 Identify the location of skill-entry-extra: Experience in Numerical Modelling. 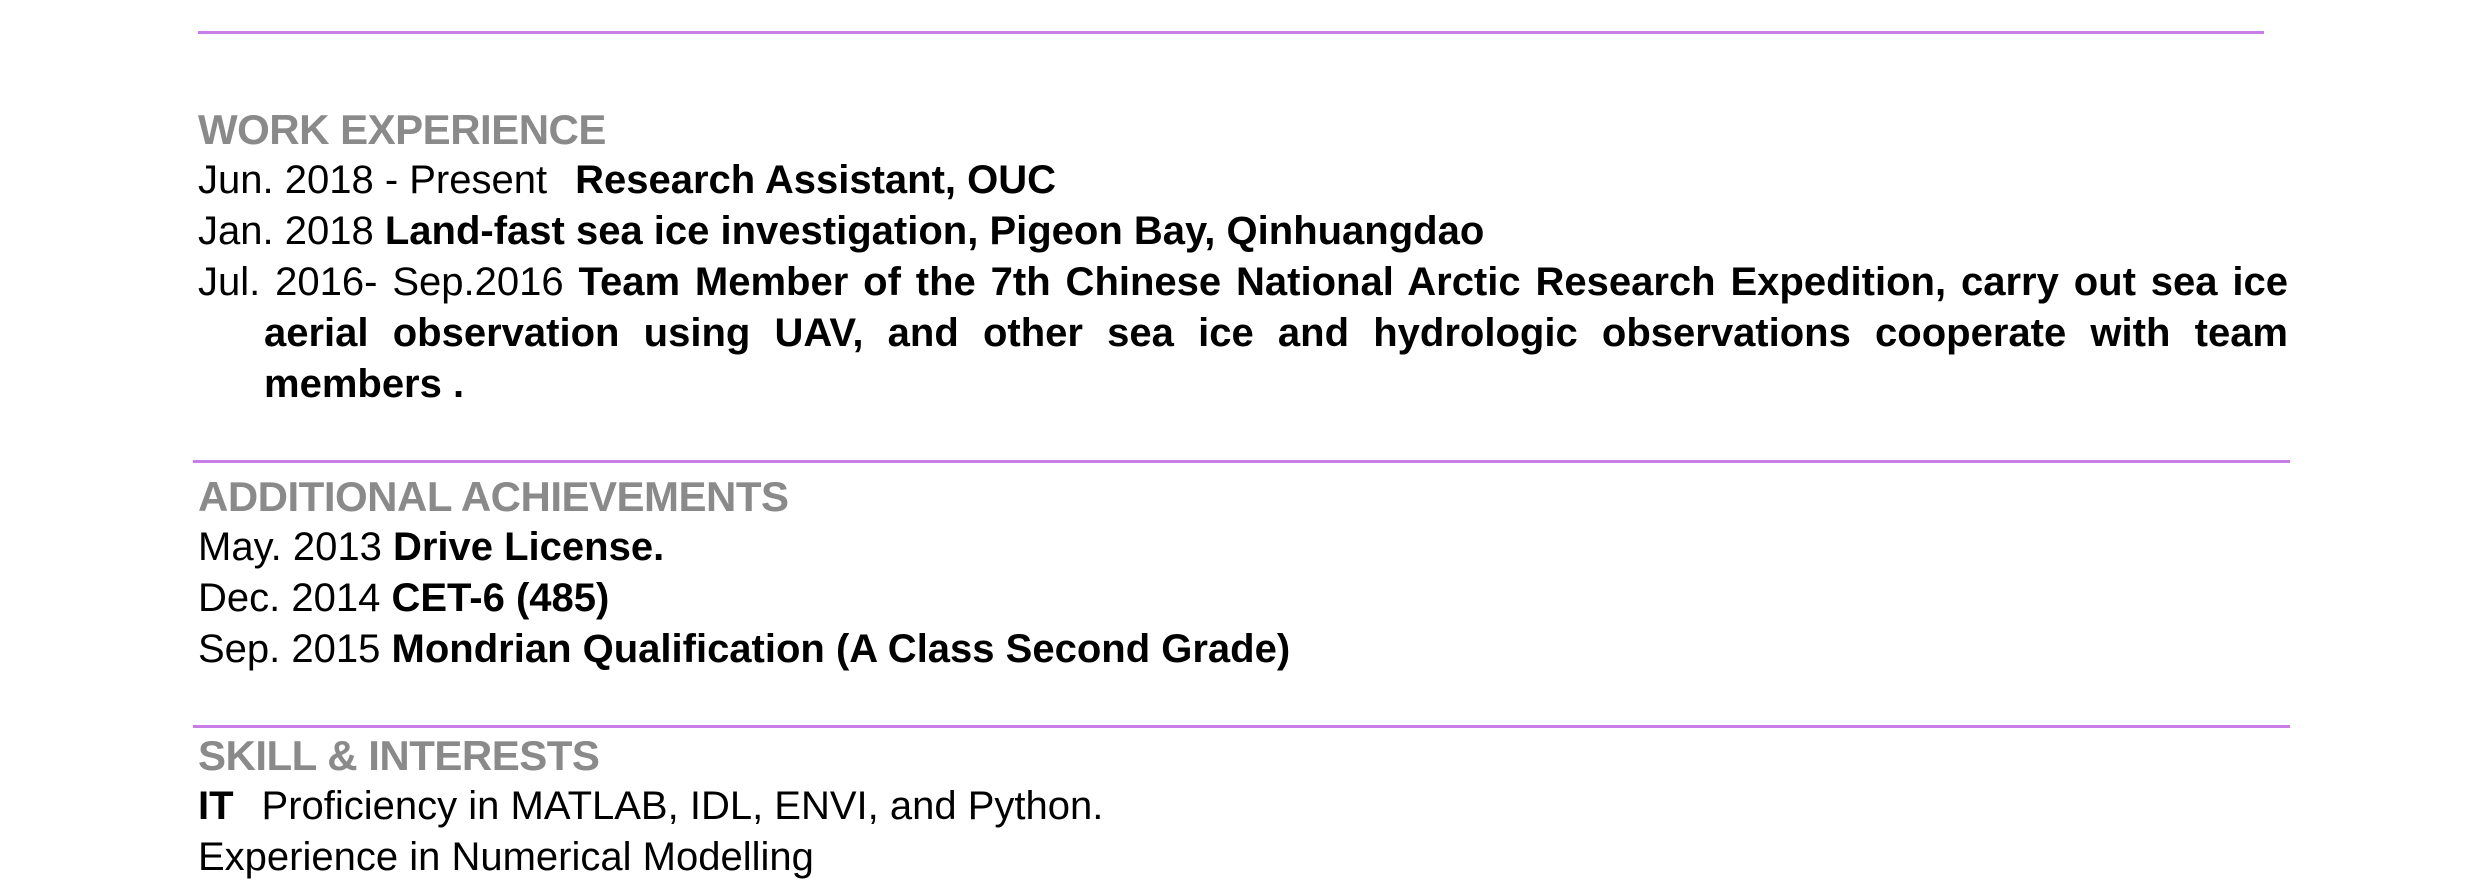
(1243, 857).